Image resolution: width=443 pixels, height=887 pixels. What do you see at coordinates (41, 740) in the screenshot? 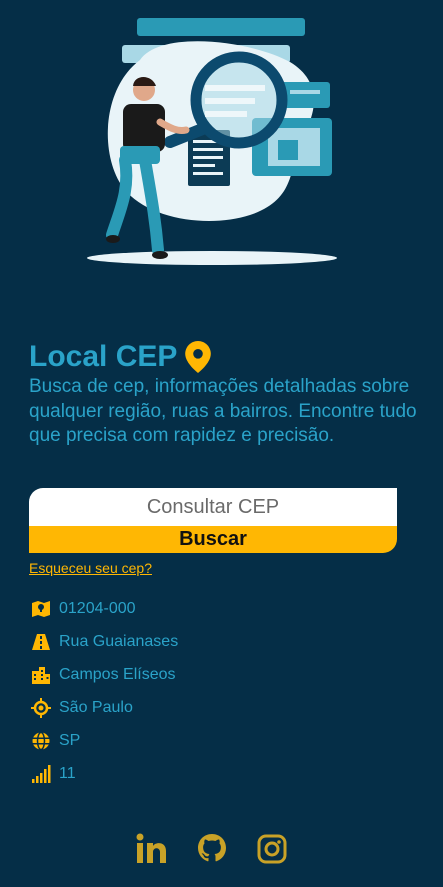
I see `globe-icon` at bounding box center [41, 740].